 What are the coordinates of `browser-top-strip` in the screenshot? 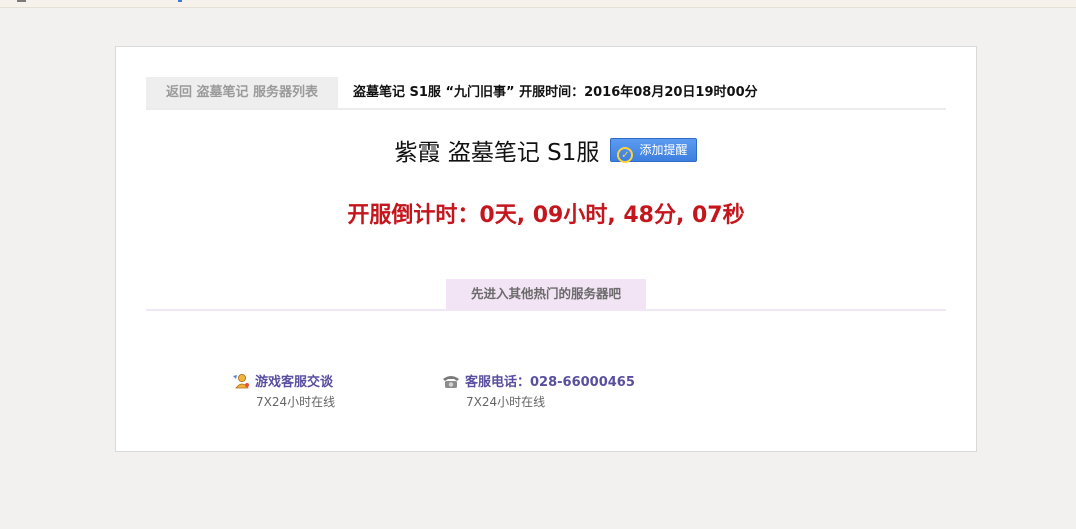 It's located at (538, 4).